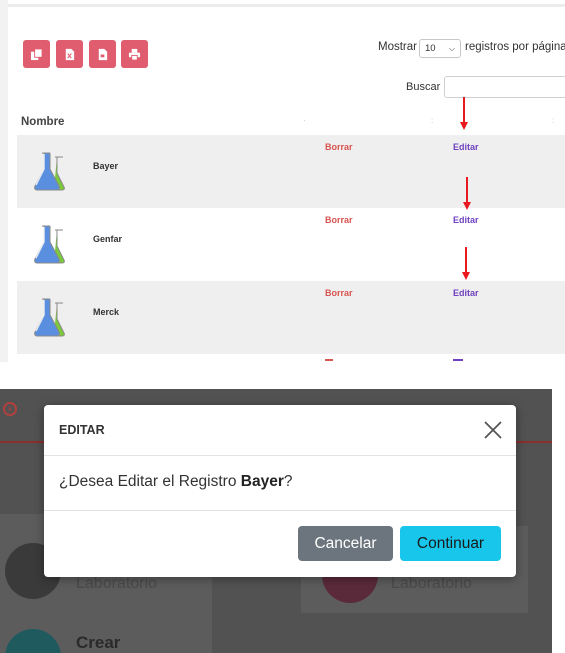 The image size is (565, 653). I want to click on page-length-select: 10 ⌵, so click(440, 48).